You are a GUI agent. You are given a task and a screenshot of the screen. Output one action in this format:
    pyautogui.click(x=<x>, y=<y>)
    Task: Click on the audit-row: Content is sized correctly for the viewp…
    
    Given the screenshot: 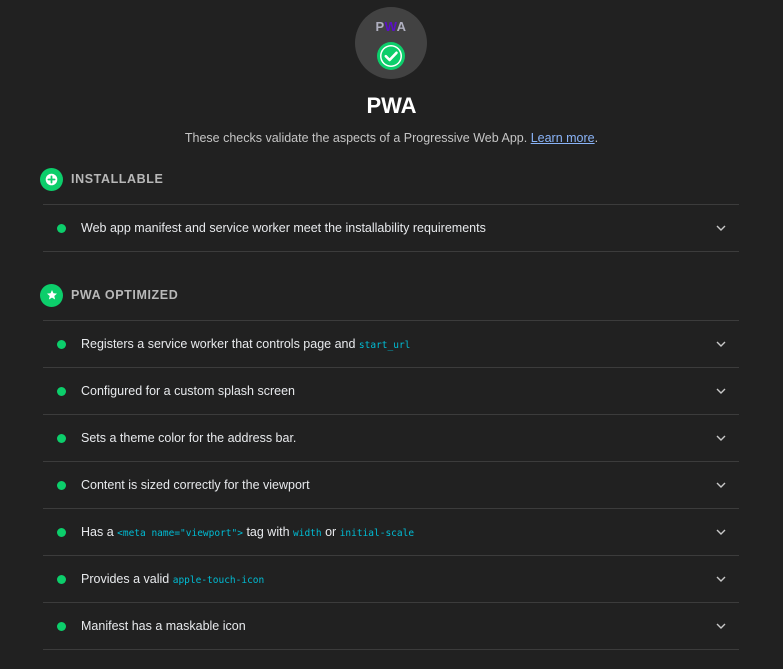 What is the action you would take?
    pyautogui.click(x=391, y=485)
    